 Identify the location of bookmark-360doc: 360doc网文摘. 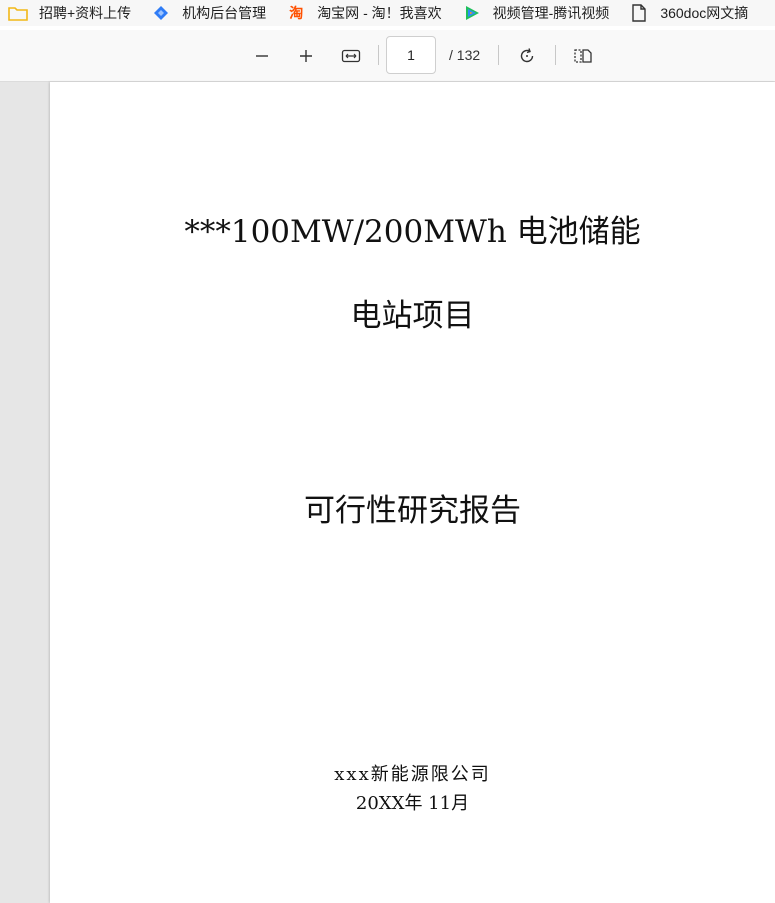
(688, 13).